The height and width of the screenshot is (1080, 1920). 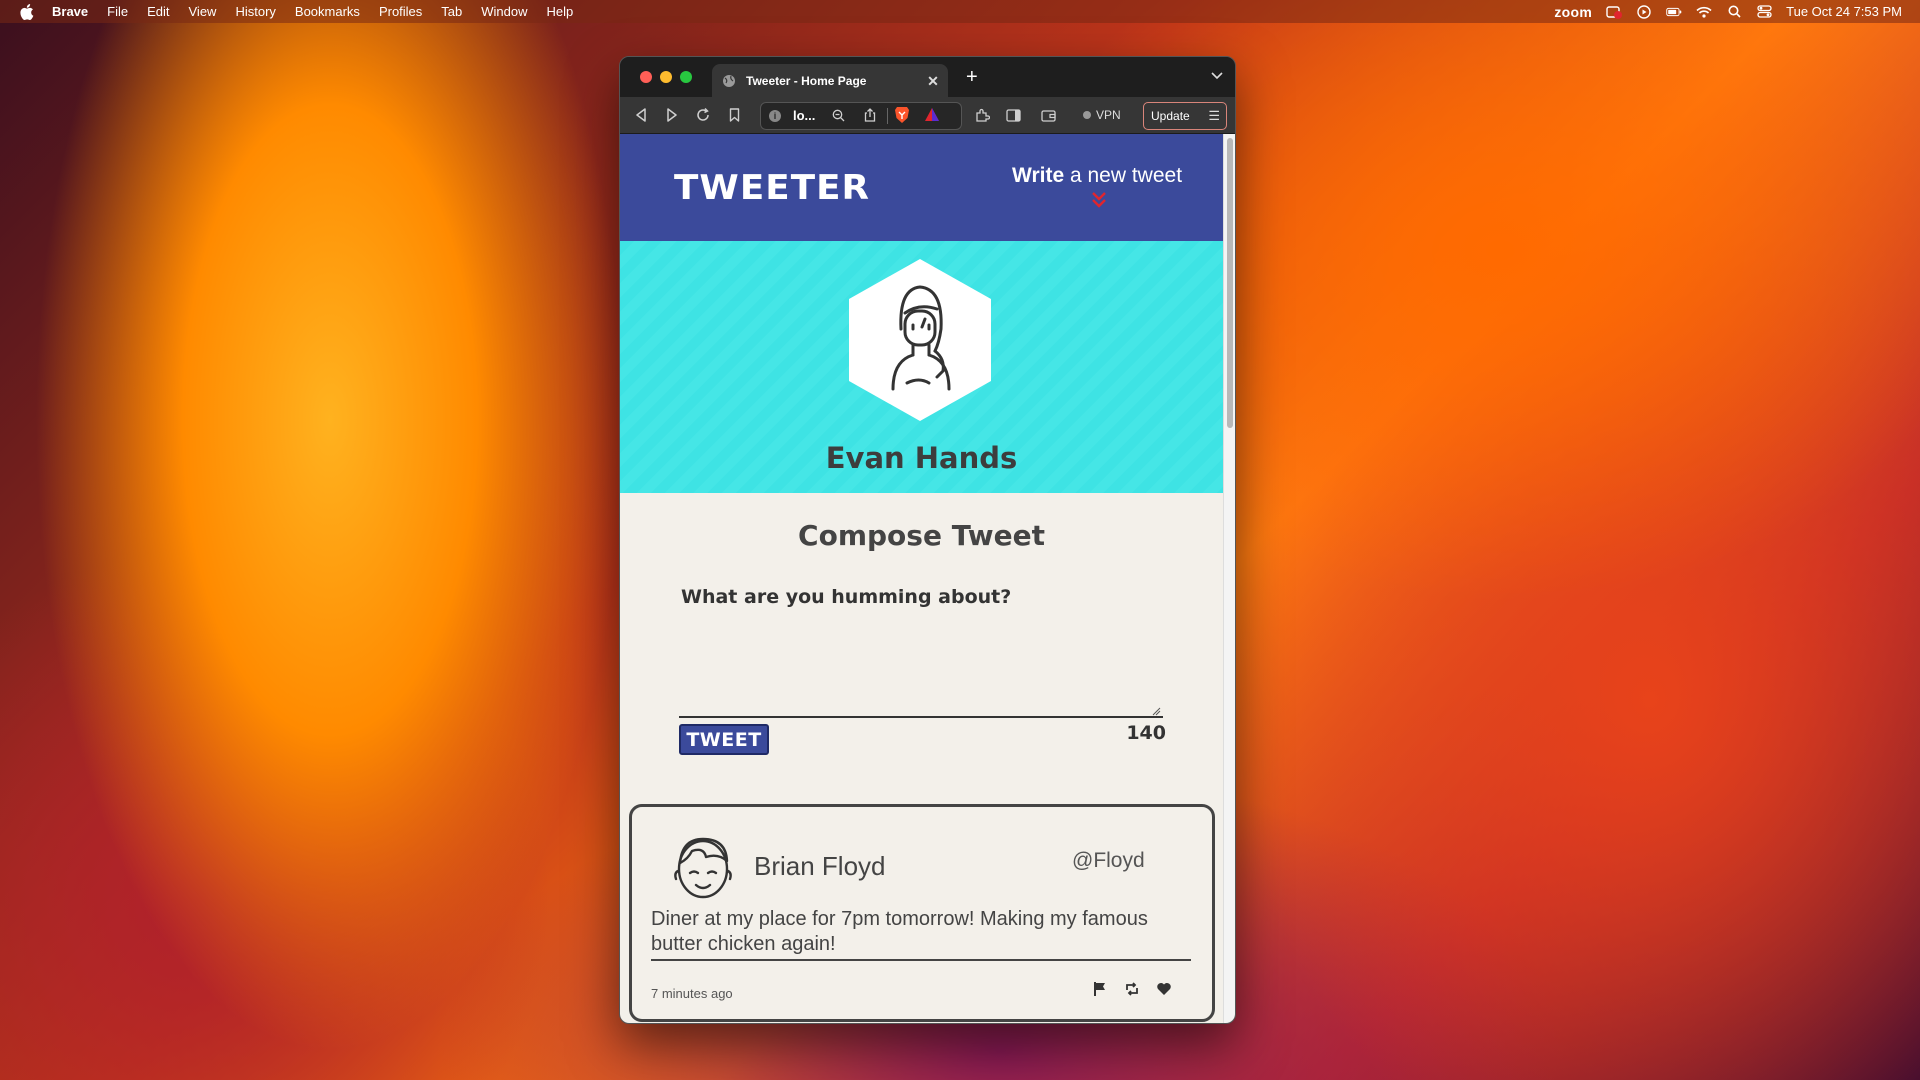 I want to click on minimize-window-button, so click(x=666, y=77).